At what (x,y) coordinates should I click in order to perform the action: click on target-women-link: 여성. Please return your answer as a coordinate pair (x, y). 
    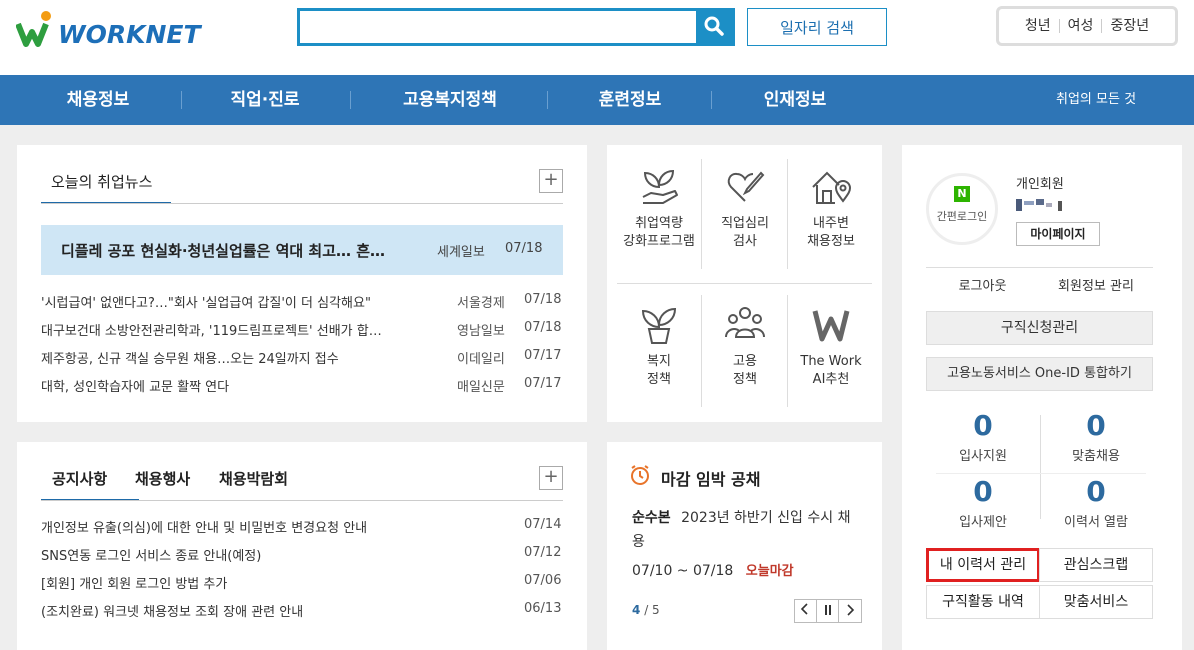
    Looking at the image, I should click on (1080, 26).